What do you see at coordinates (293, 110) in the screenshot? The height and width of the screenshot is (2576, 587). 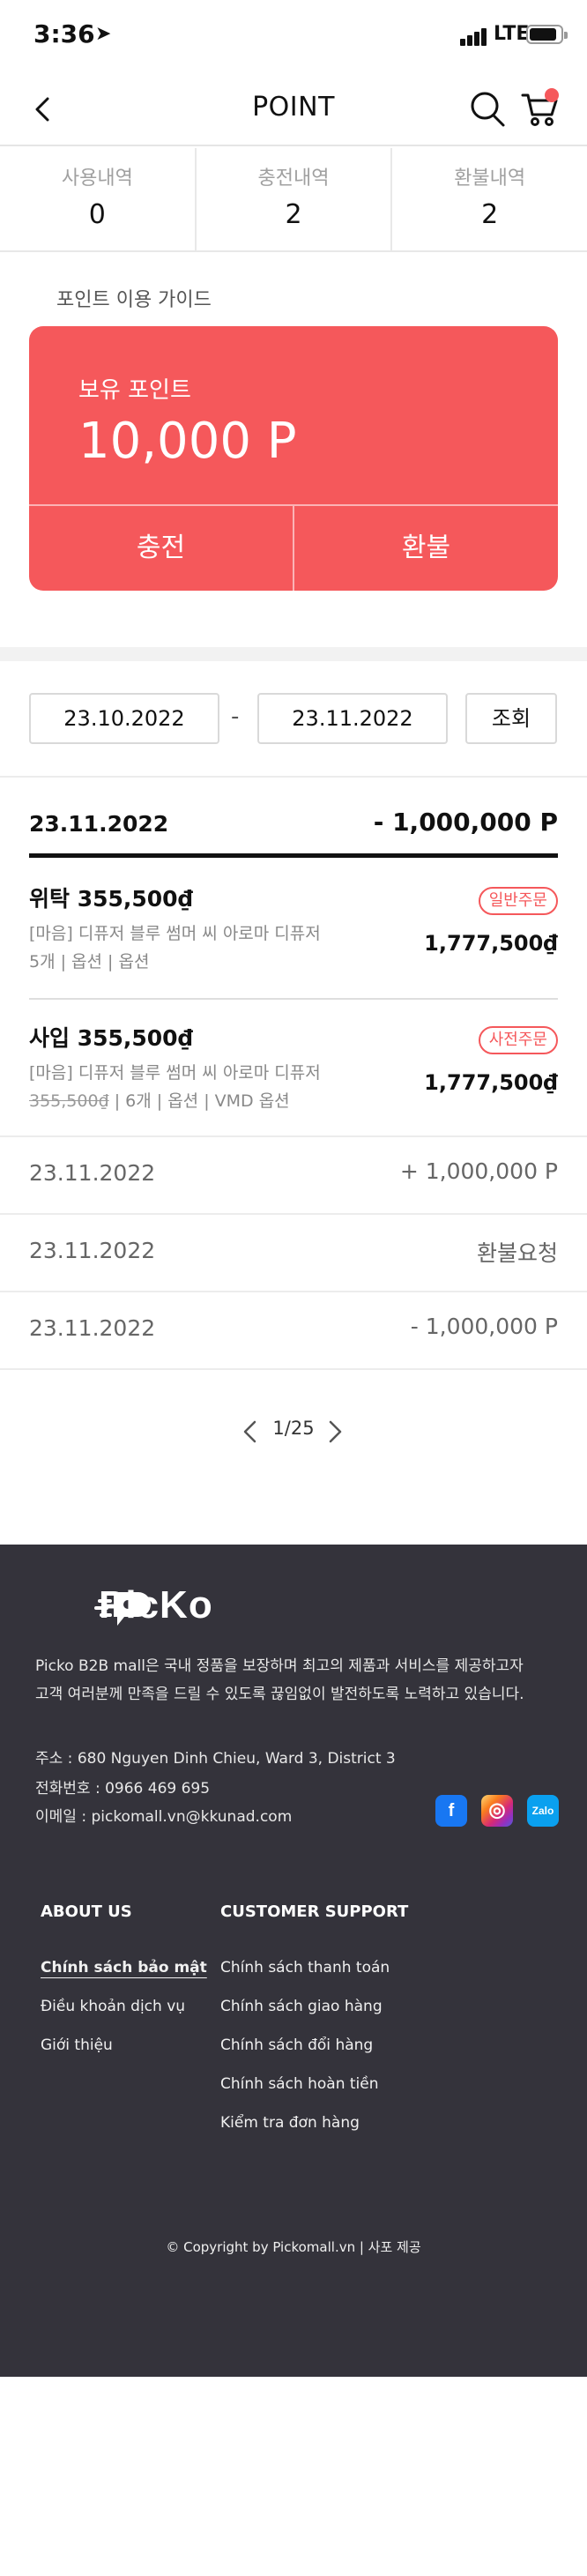 I see `top-navigation: POINT` at bounding box center [293, 110].